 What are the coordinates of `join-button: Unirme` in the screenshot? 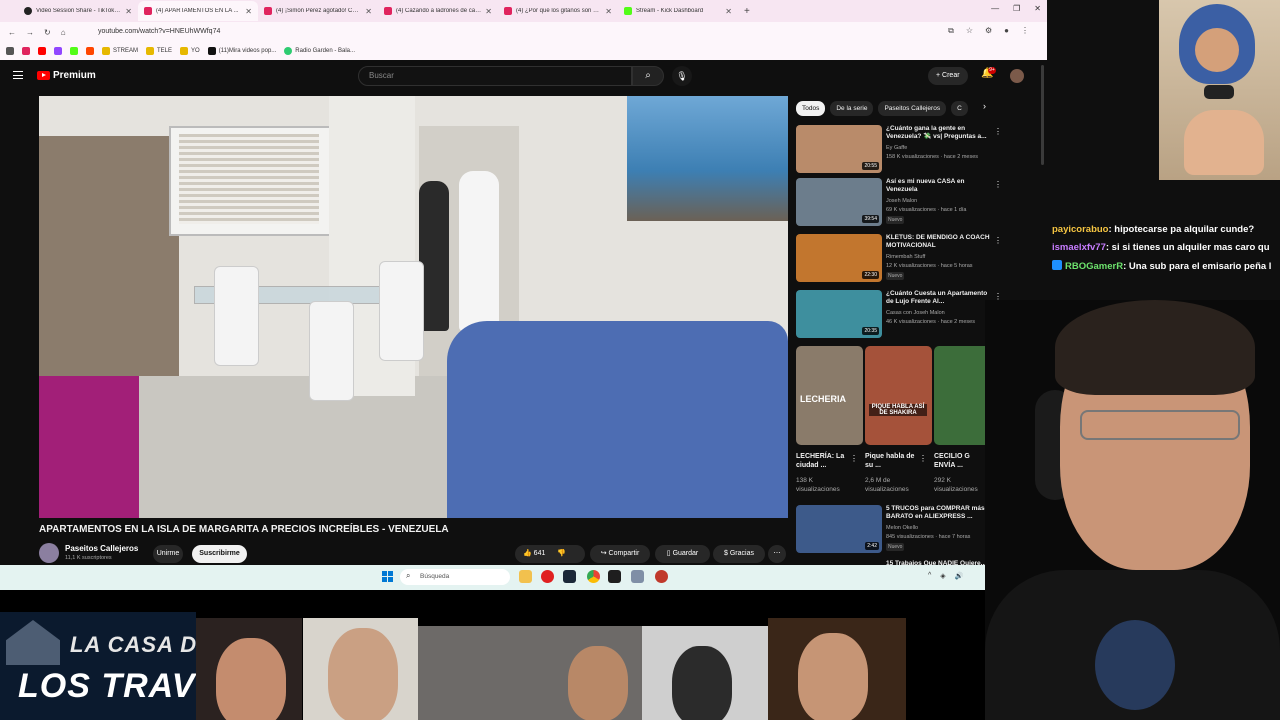 It's located at (168, 554).